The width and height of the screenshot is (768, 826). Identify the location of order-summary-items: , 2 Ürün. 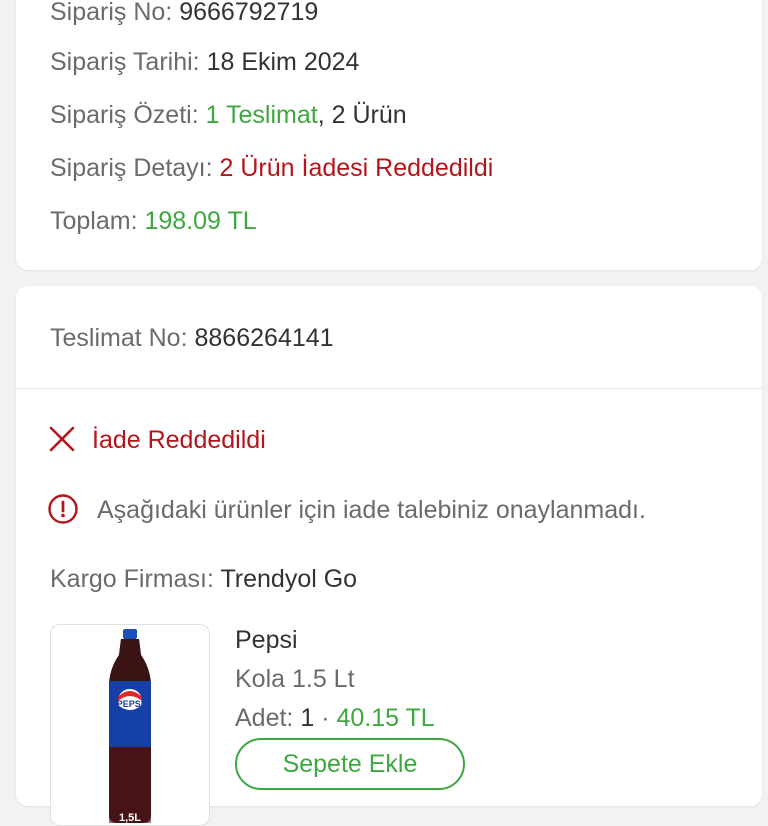
(362, 115).